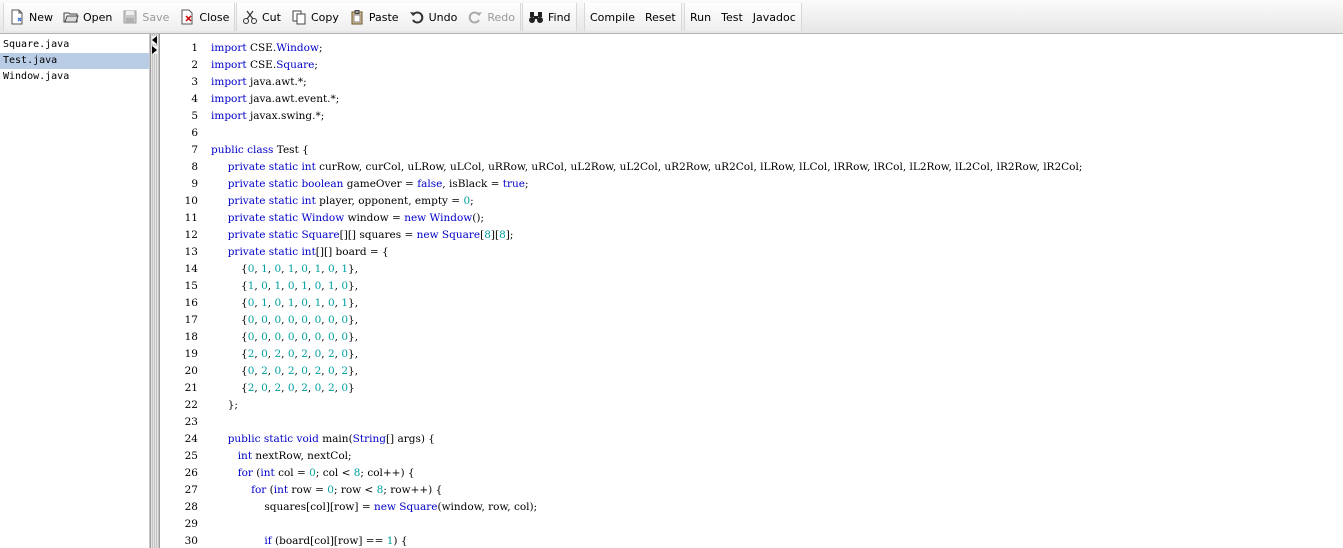 The height and width of the screenshot is (548, 1343). What do you see at coordinates (264, 65) in the screenshot?
I see `code-text: import CSE.Square;` at bounding box center [264, 65].